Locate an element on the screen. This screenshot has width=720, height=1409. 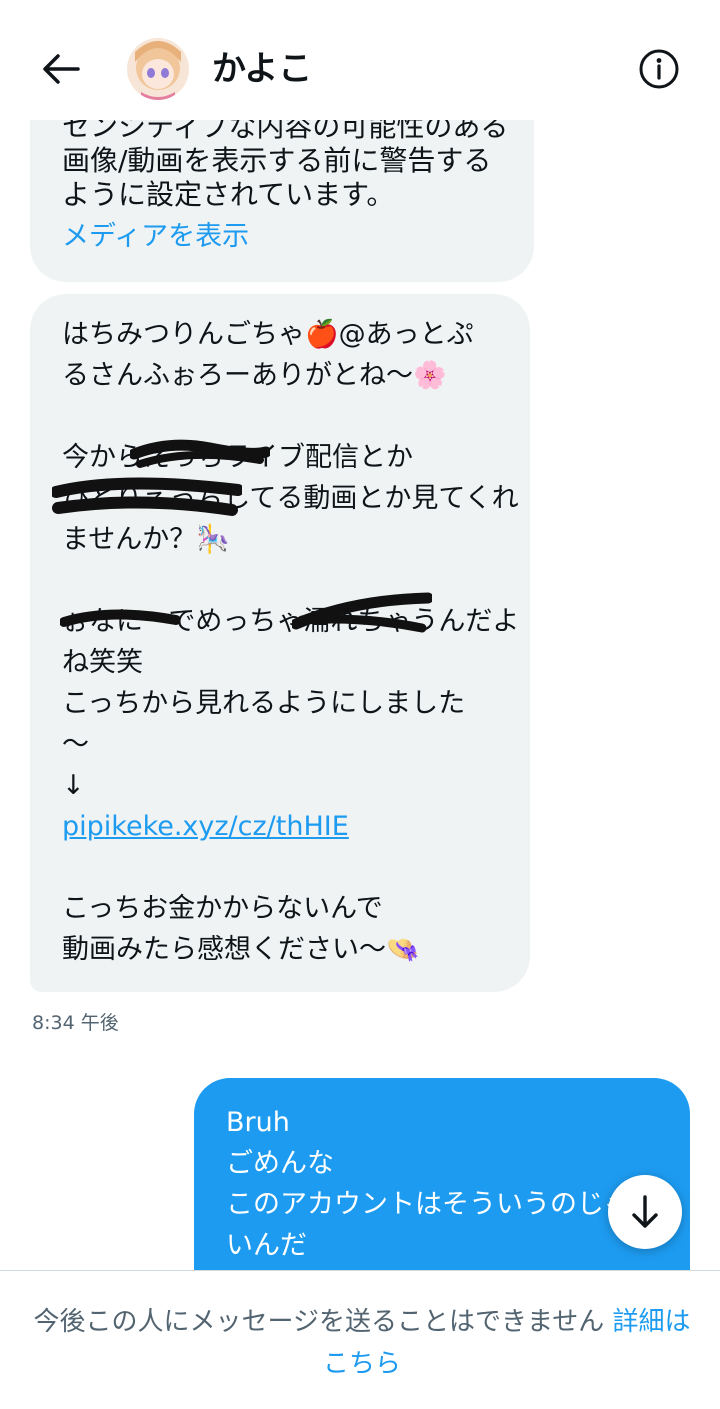
message-line: ひとりえっちしてる動画とか見てくれ is located at coordinates (290, 498).